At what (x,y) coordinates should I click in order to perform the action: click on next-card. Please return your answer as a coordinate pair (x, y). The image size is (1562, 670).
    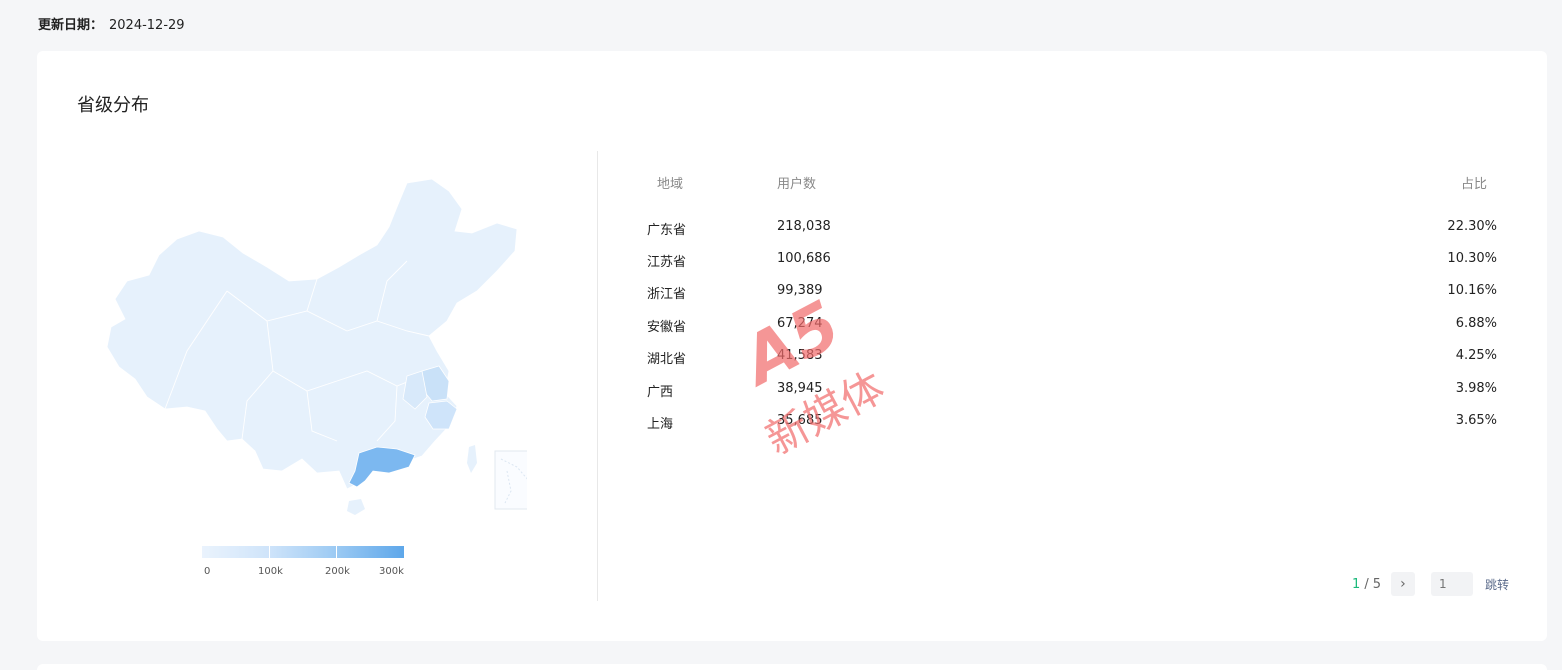
    Looking at the image, I should click on (792, 667).